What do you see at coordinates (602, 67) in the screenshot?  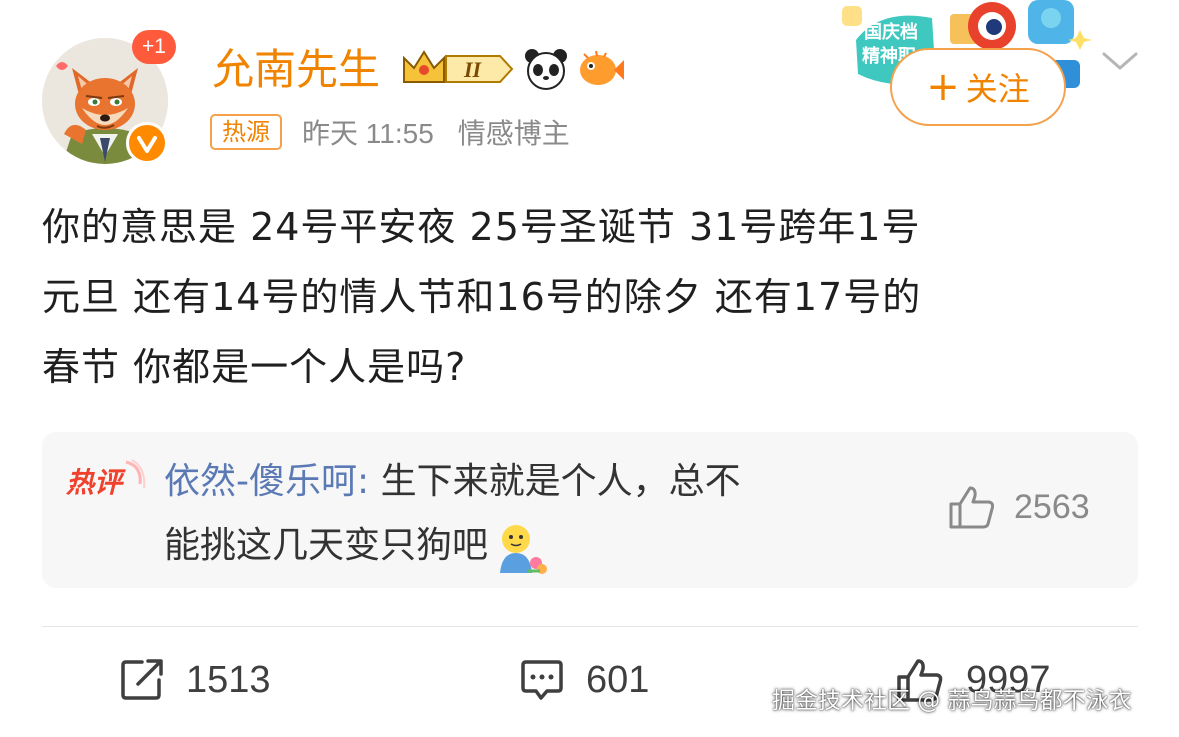 I see `puffer-fish-icon` at bounding box center [602, 67].